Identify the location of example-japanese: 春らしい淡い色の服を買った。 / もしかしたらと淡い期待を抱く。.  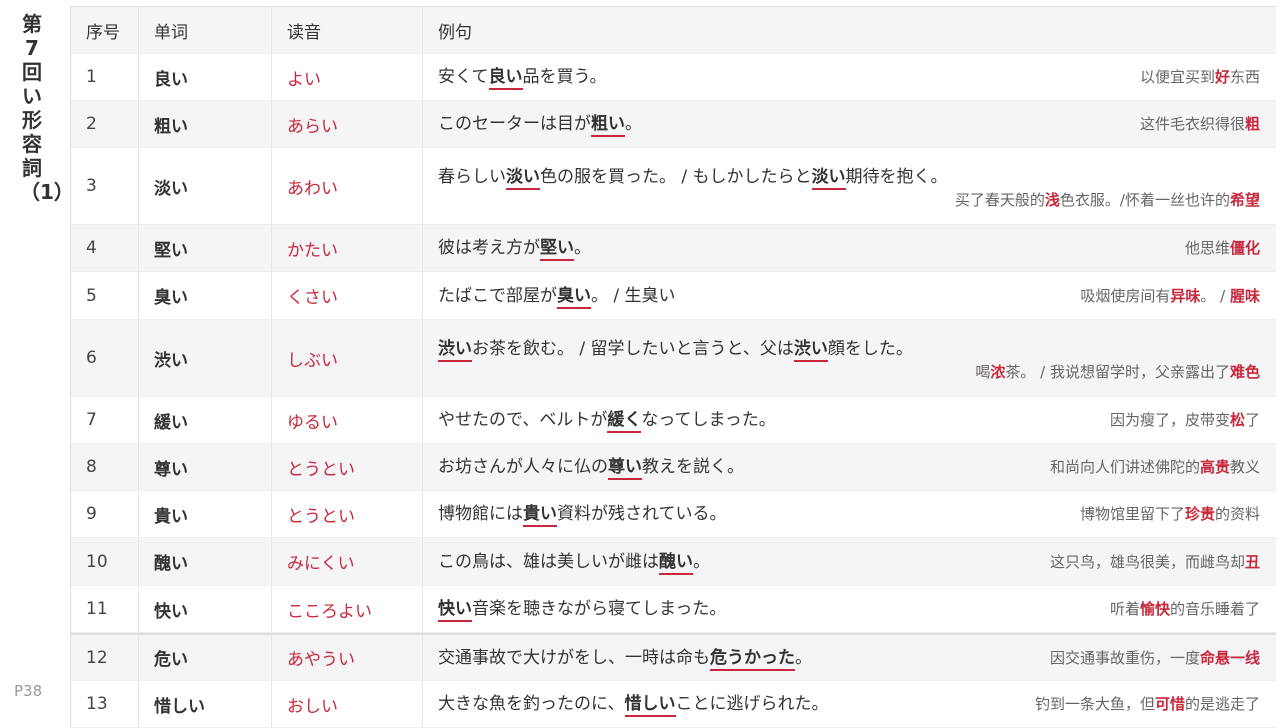
(849, 177).